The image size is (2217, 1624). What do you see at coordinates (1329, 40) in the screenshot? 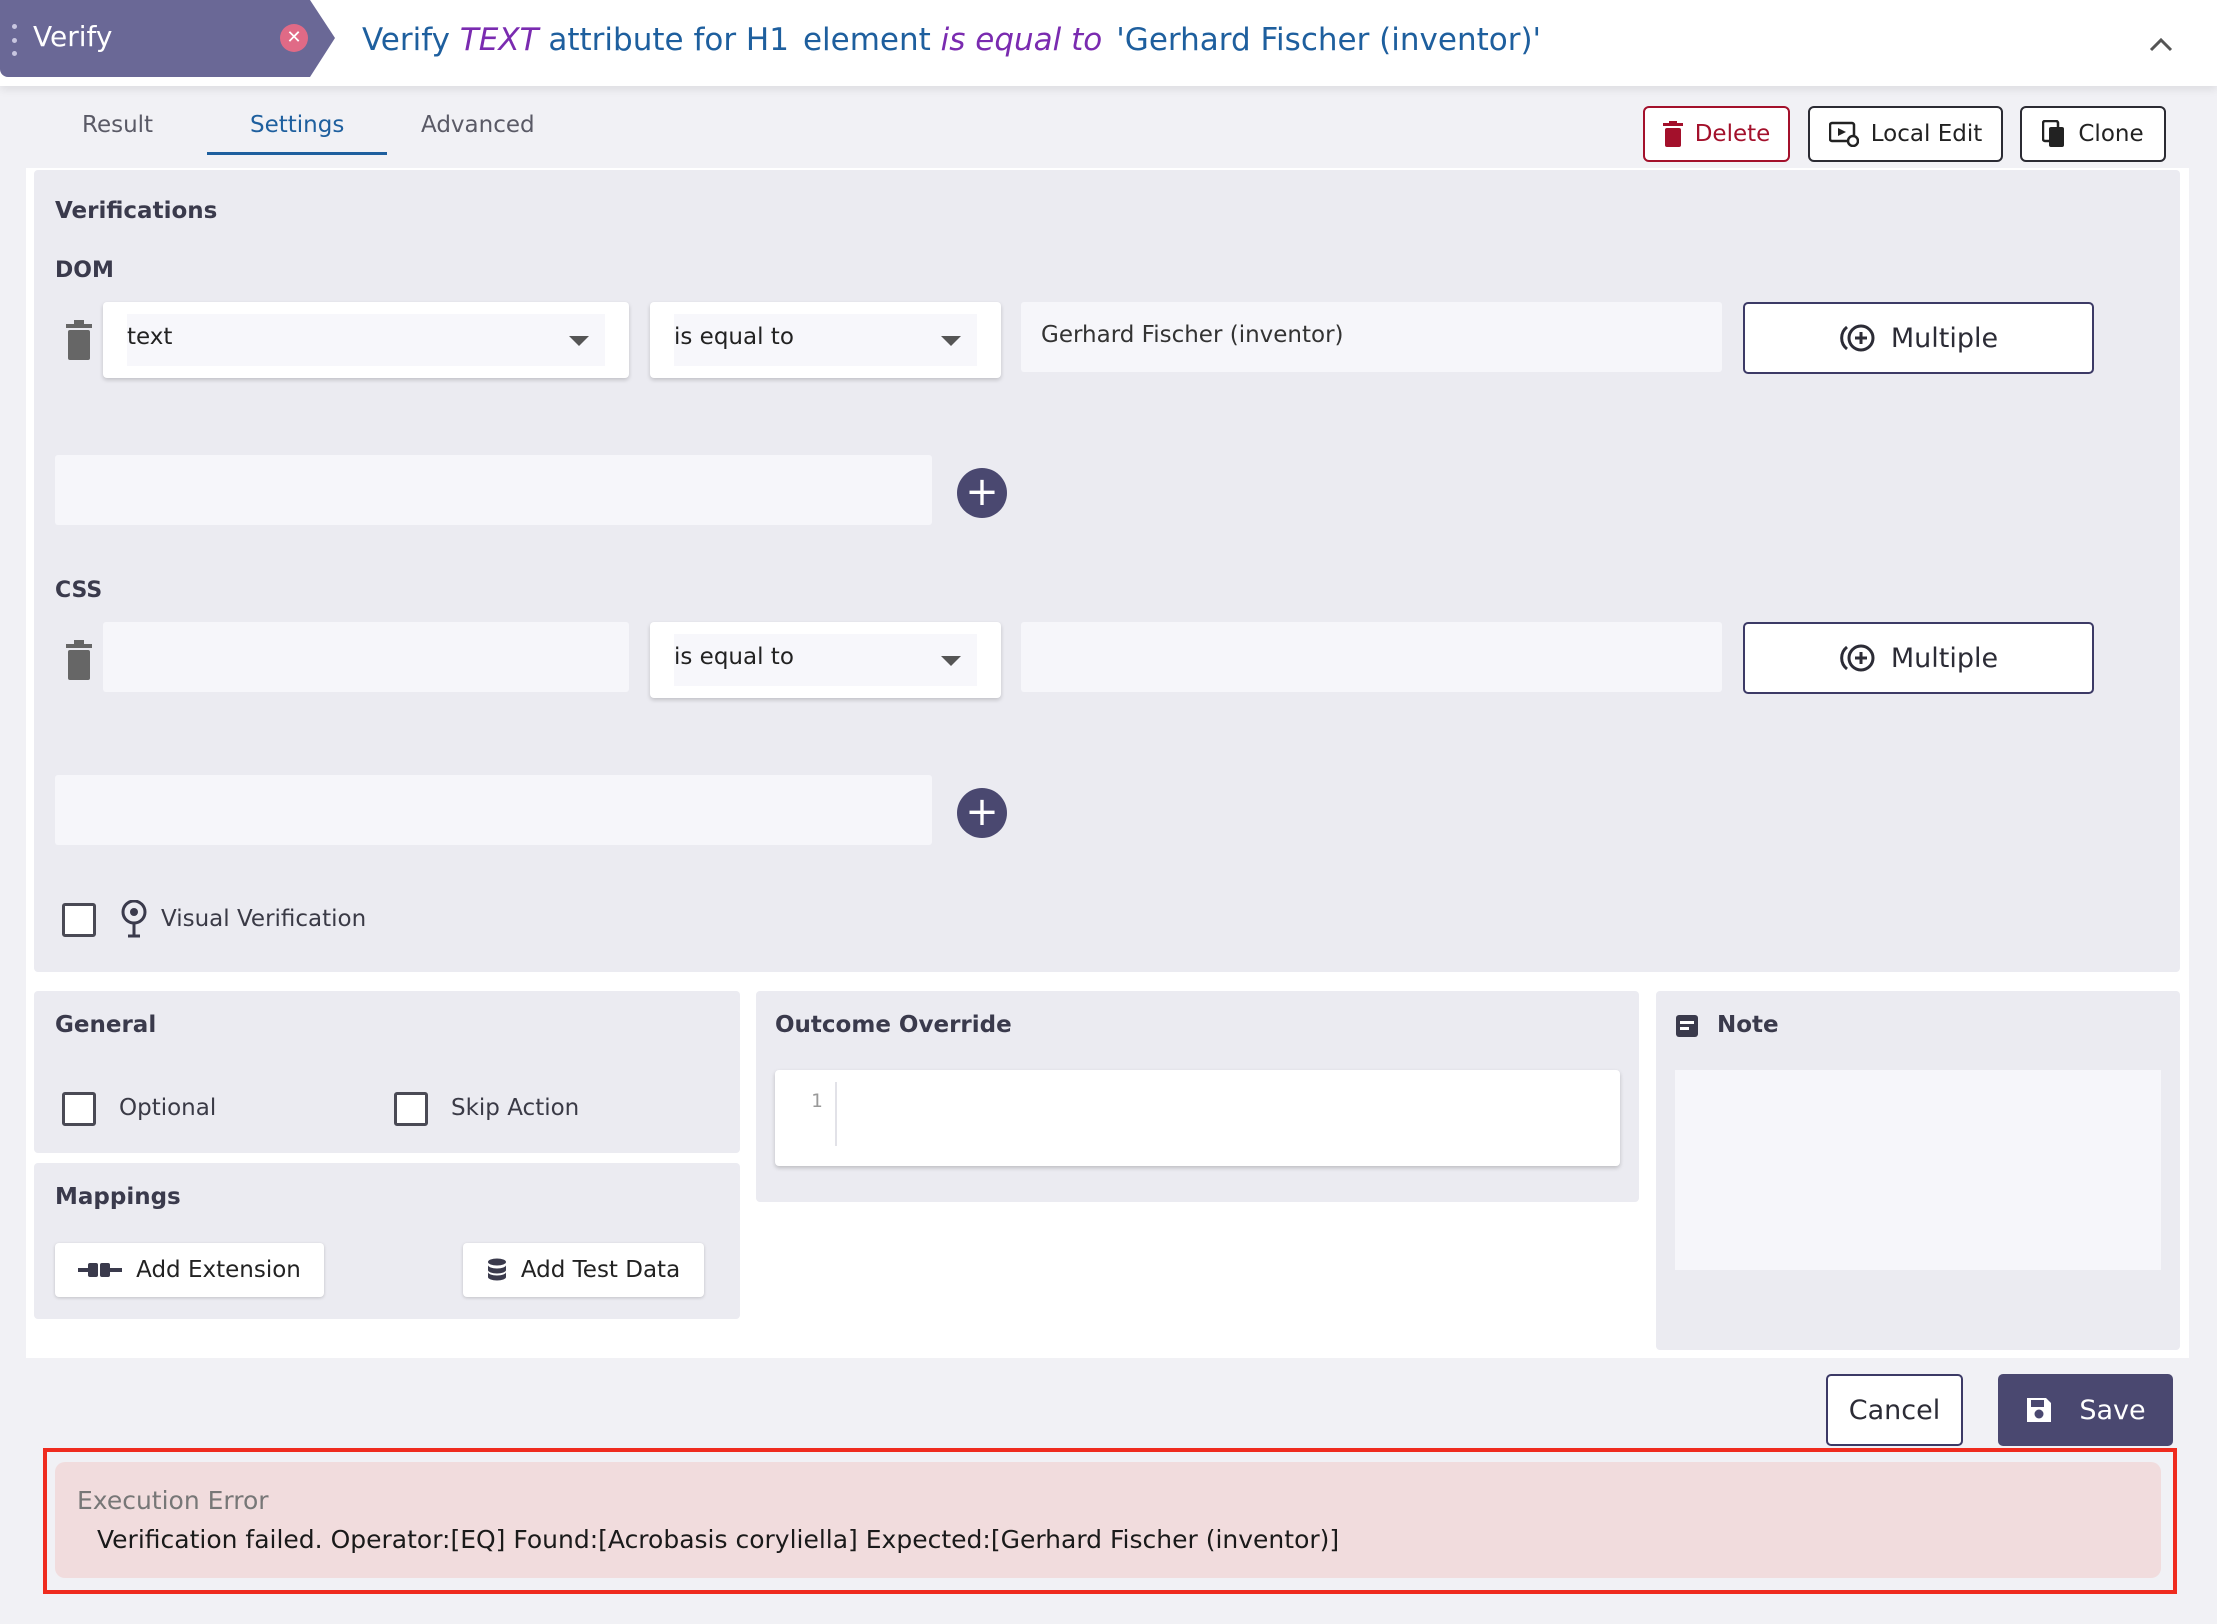
I see `headline-value: 'Gerhard Fischer (inventor)'` at bounding box center [1329, 40].